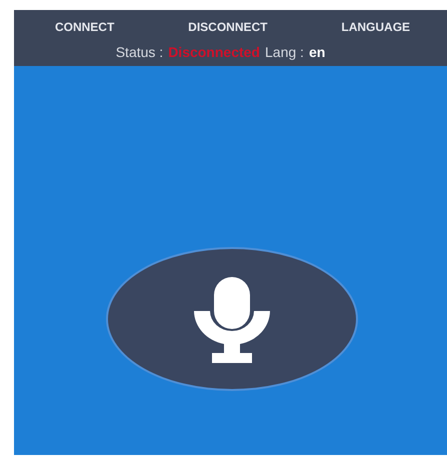  I want to click on status-label: Status :, so click(140, 52).